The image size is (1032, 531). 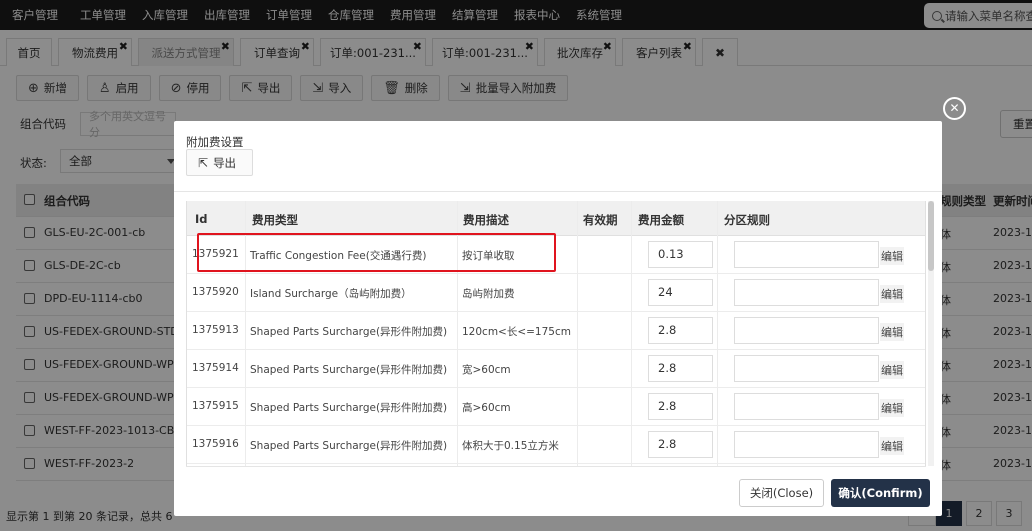 What do you see at coordinates (680, 292) in the screenshot?
I see `amount-input: 24` at bounding box center [680, 292].